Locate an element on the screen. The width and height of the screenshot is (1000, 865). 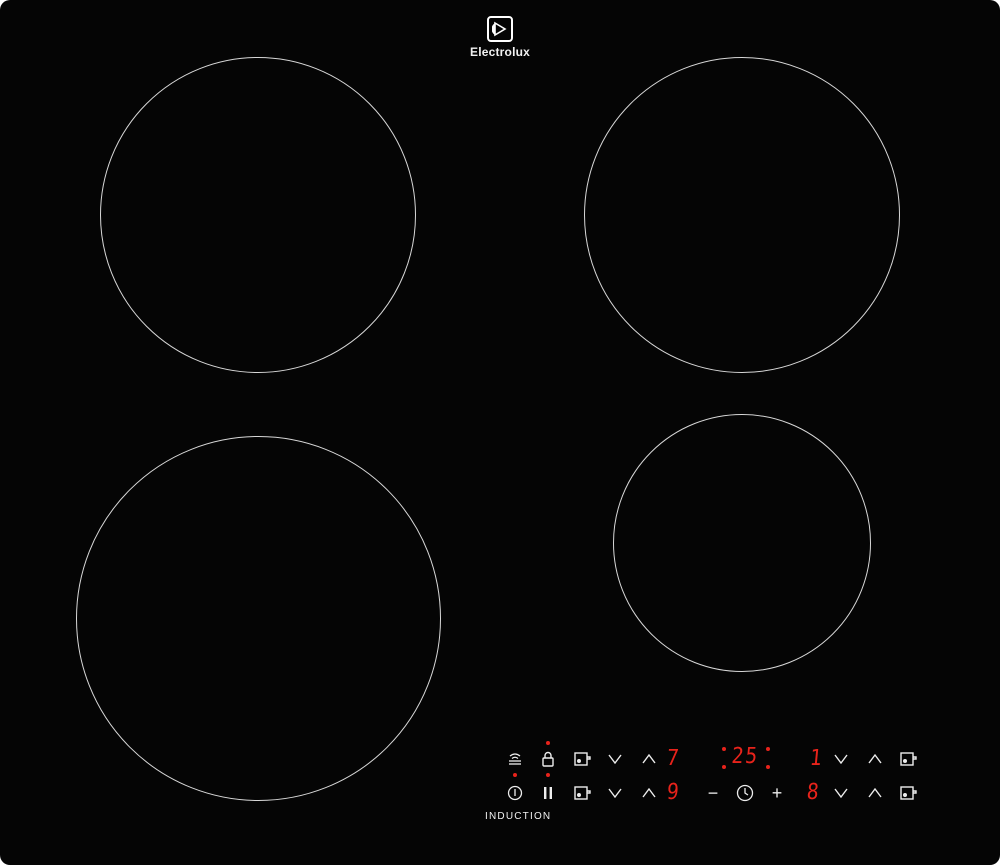
hob2hood-indicator is located at coordinates (515, 775).